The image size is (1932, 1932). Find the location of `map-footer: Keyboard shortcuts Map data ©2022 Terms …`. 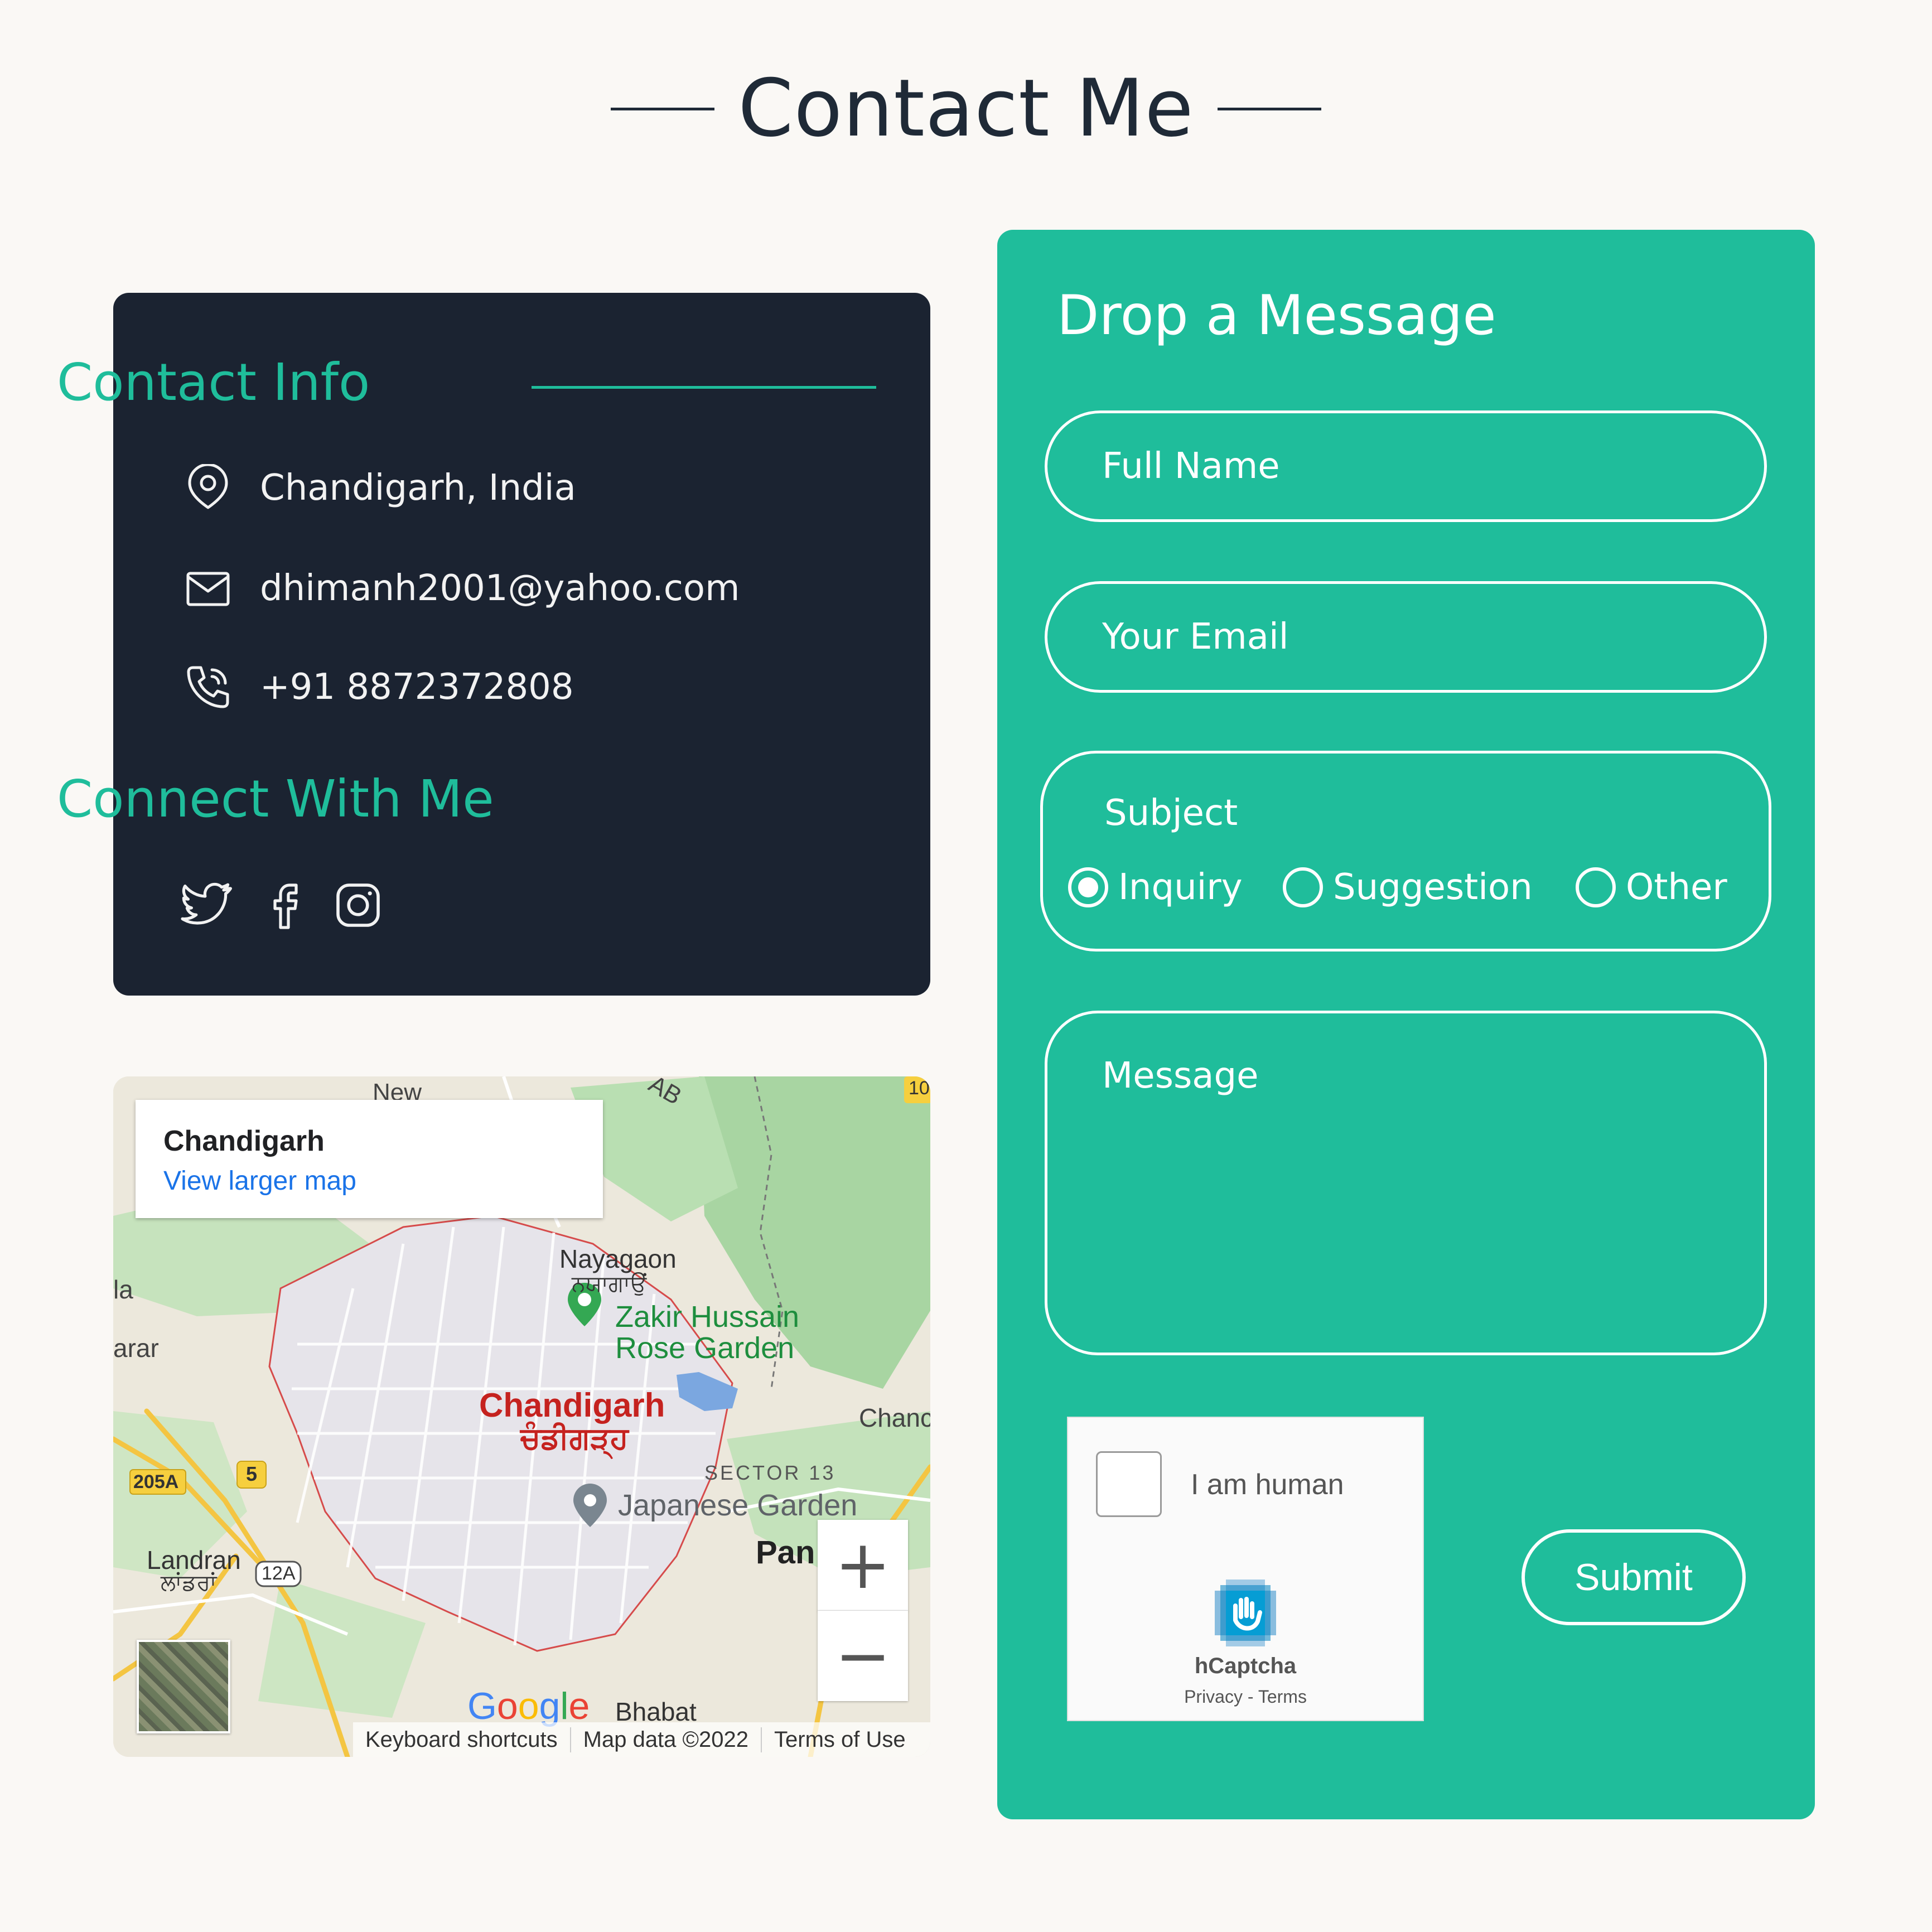

map-footer: Keyboard shortcuts Map data ©2022 Terms … is located at coordinates (641, 1739).